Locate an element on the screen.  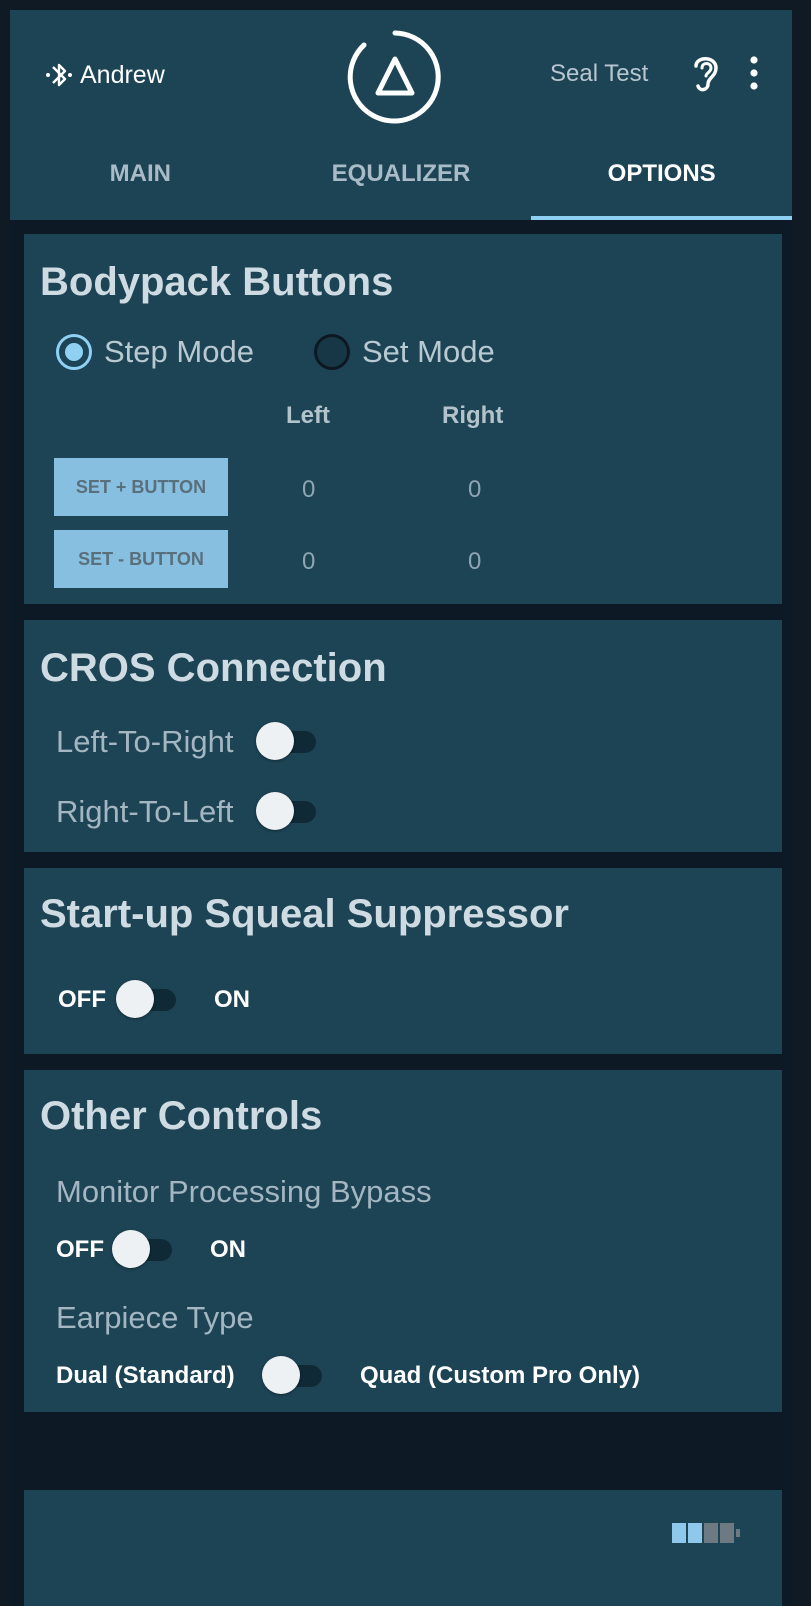
squeal-suppressor-title: Start-up Squeal Suppressor is located at coordinates (304, 914).